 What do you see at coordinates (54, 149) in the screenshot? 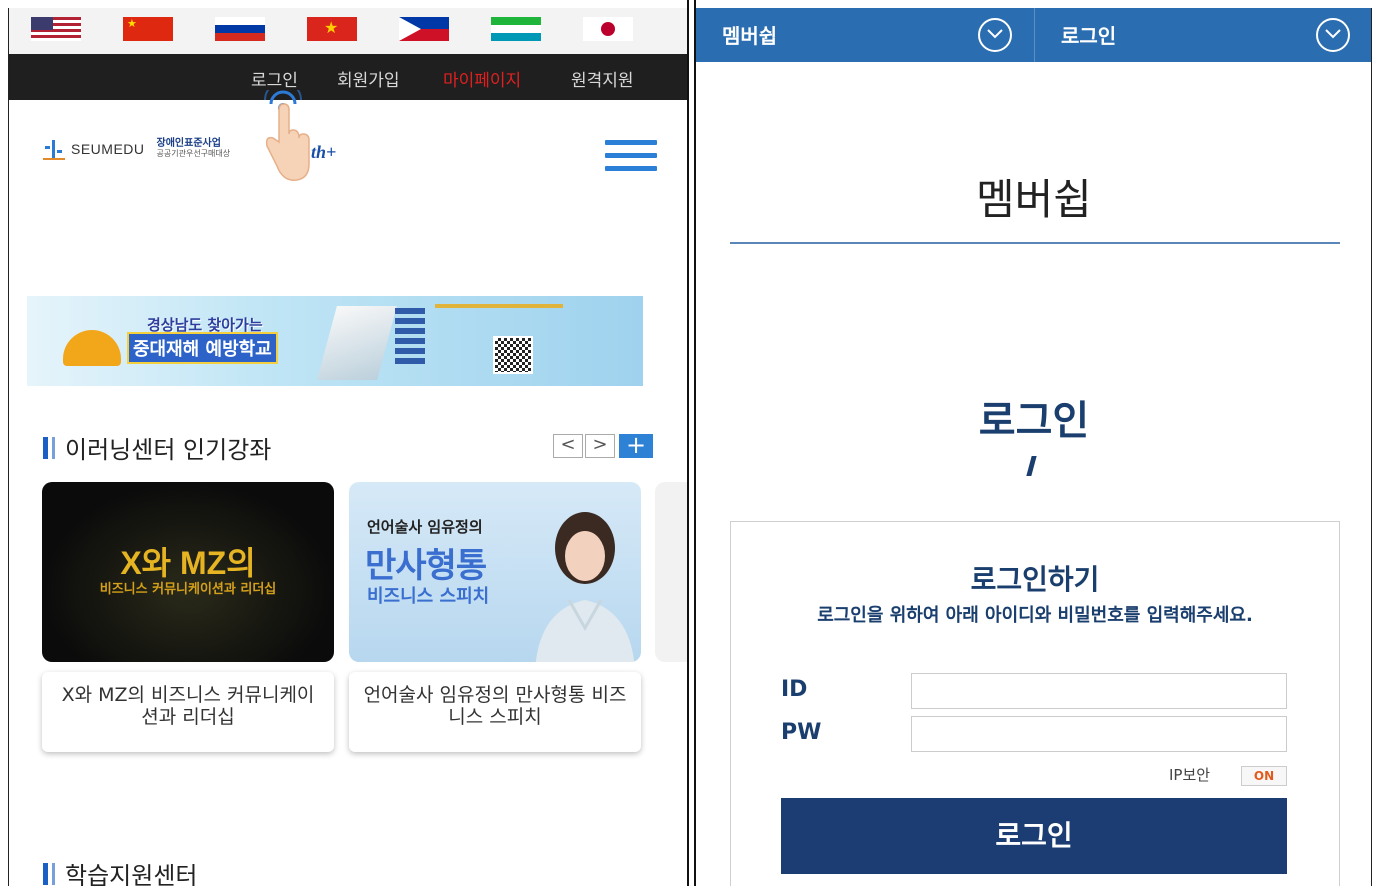
I see `logo-mark-icon` at bounding box center [54, 149].